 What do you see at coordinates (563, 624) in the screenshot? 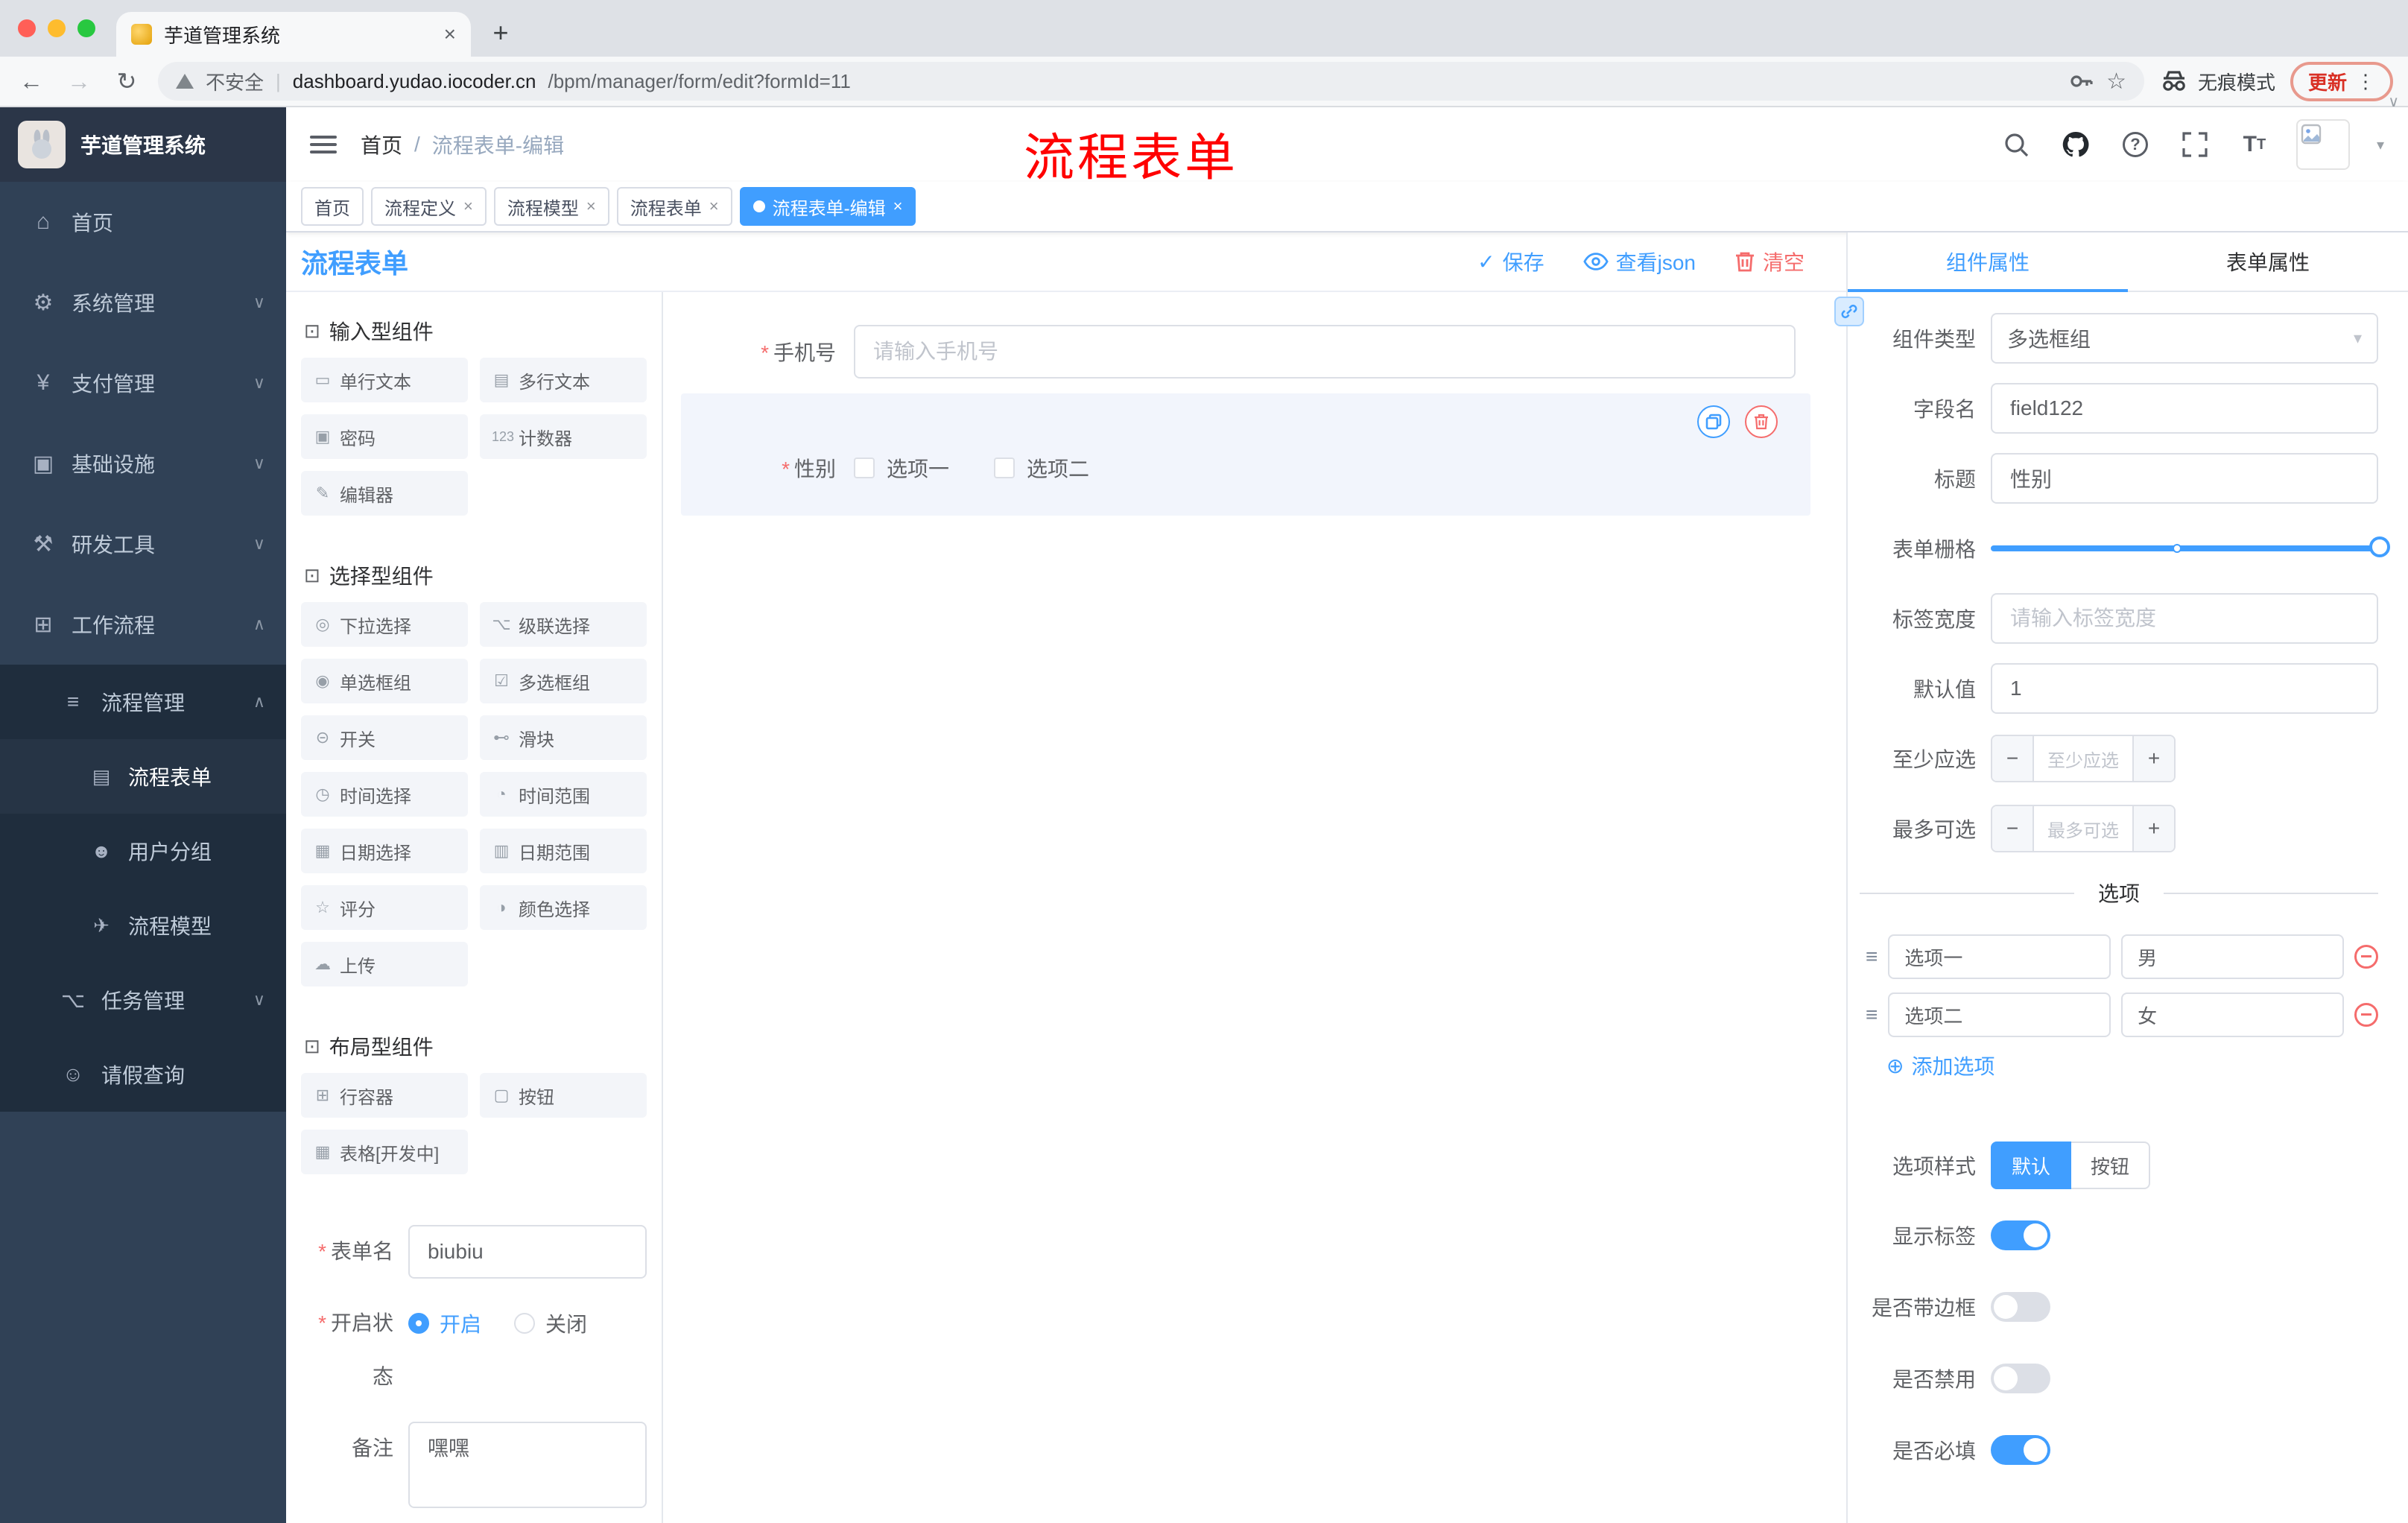
I see `component-chip-cascader: ⌥ 级联选择` at bounding box center [563, 624].